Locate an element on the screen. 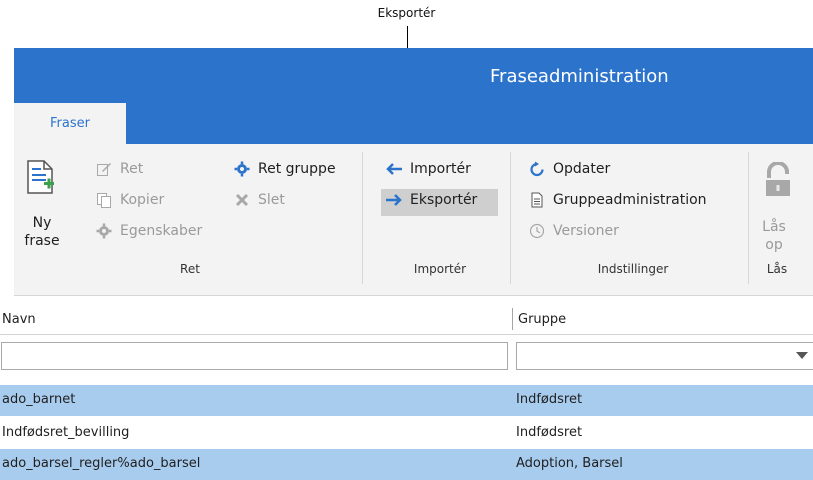  versioner-button: Versioner is located at coordinates (573, 231).